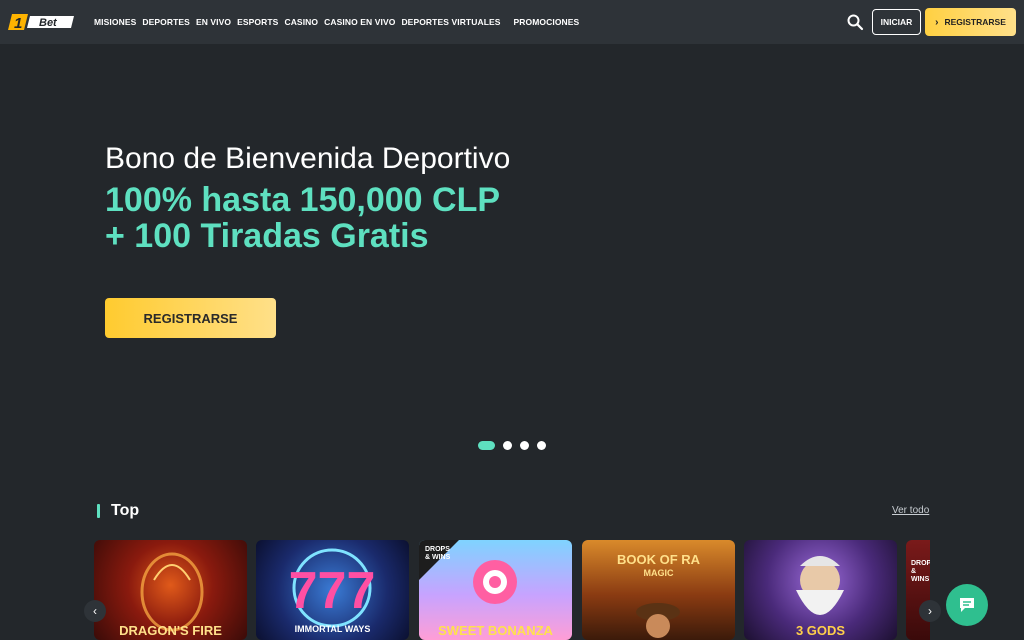 The image size is (1024, 640). What do you see at coordinates (98, 511) in the screenshot?
I see `section-accent-bar` at bounding box center [98, 511].